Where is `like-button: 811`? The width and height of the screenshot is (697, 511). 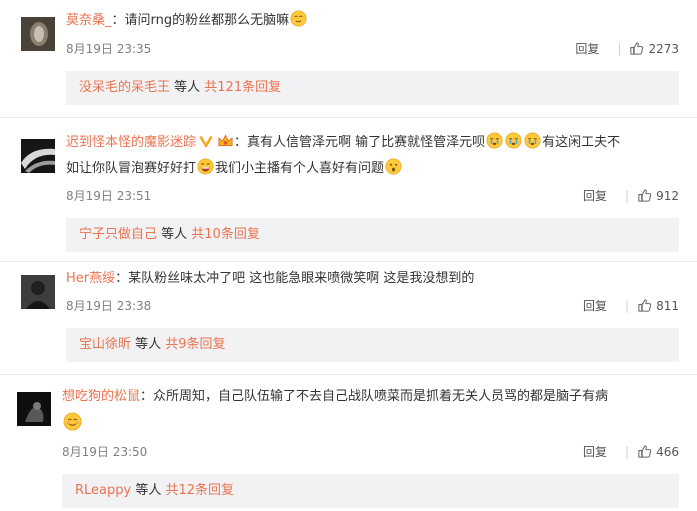 like-button: 811 is located at coordinates (658, 306).